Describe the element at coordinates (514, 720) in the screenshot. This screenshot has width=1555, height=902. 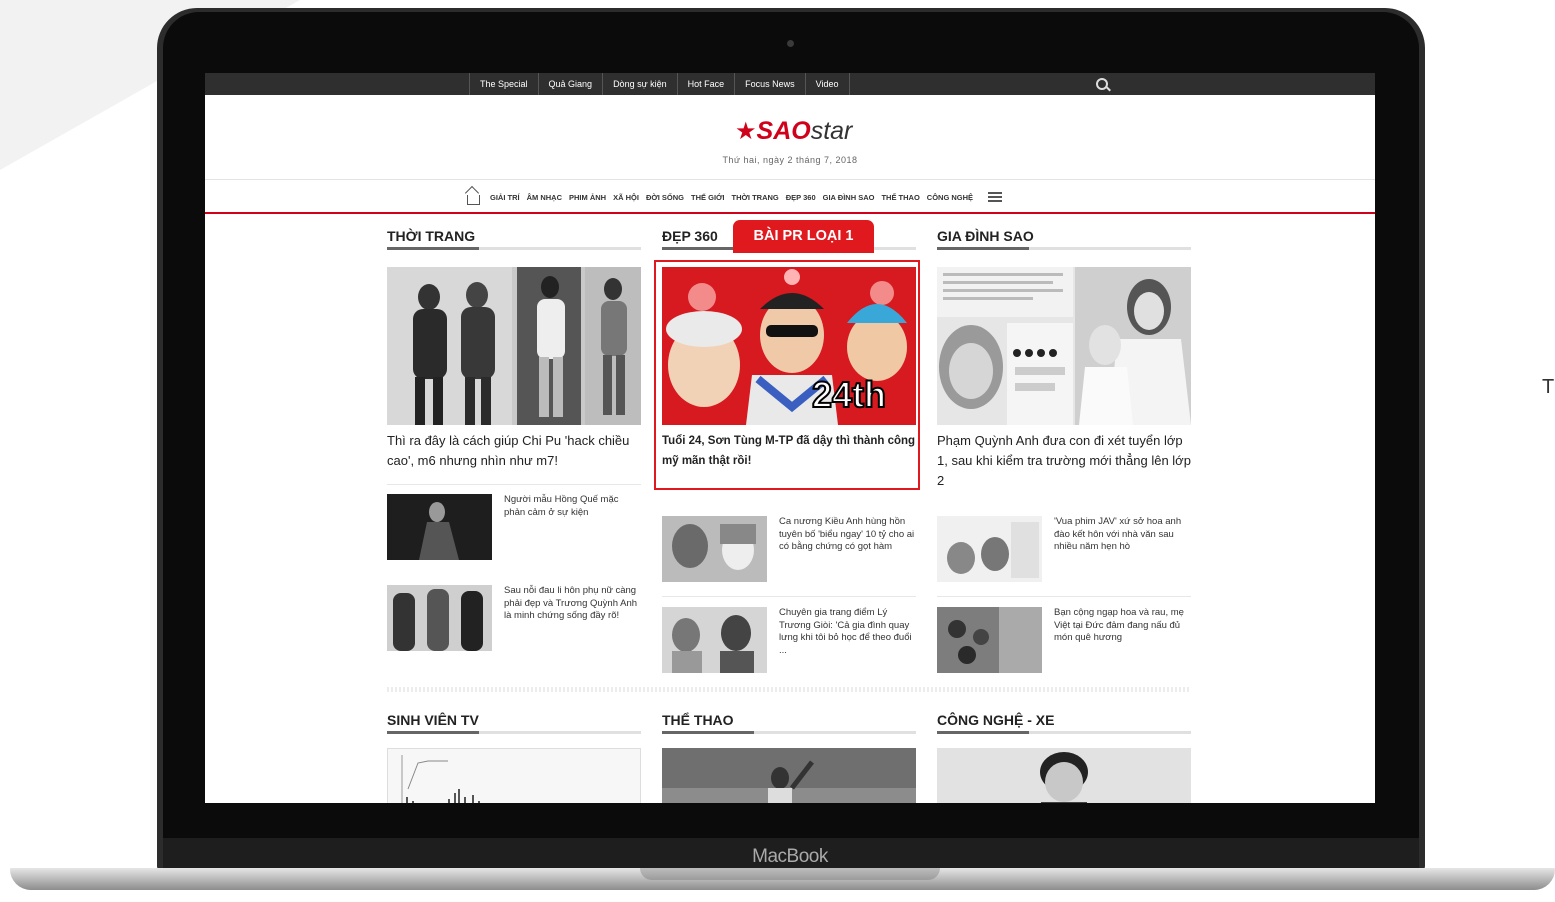
I see `section-title: SINH VIÊN TV` at that location.